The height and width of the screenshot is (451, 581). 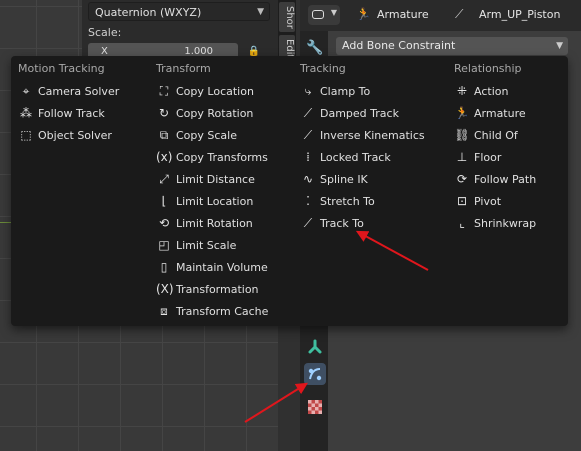 I want to click on stretch-to-icon: ⁚, so click(x=308, y=201).